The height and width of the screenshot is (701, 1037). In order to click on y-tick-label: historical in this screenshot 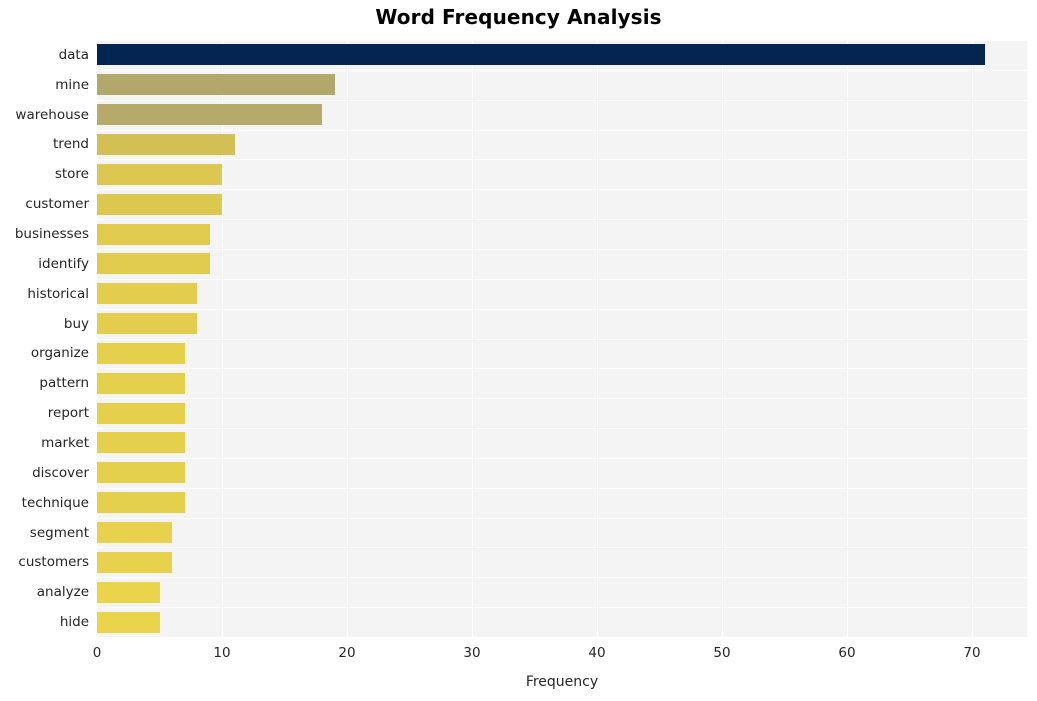, I will do `click(58, 293)`.